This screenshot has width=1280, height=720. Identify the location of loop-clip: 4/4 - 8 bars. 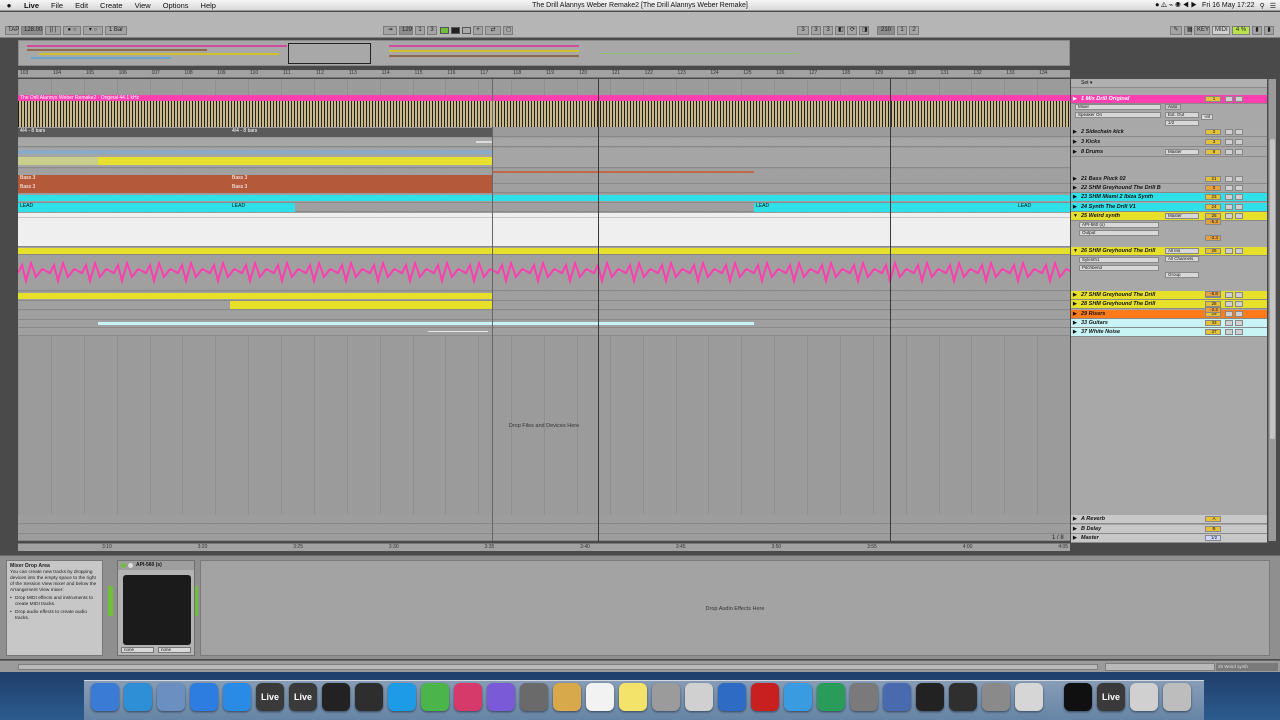
(361, 132).